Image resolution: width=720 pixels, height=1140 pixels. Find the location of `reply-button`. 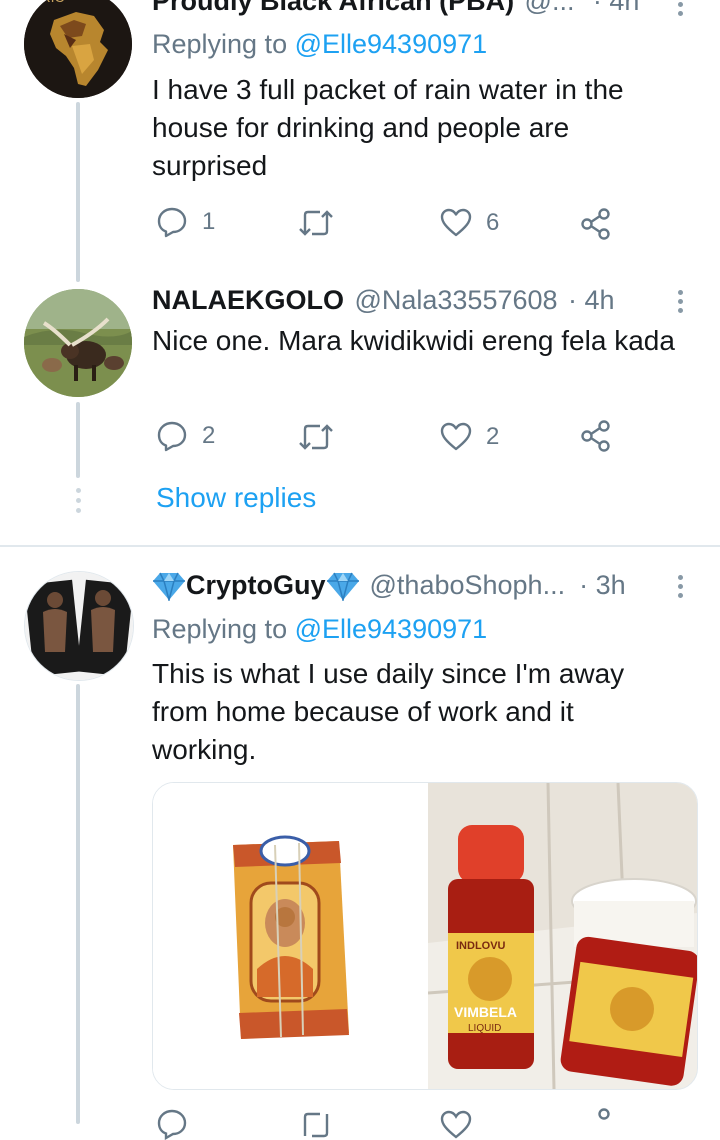

reply-button is located at coordinates (172, 1124).